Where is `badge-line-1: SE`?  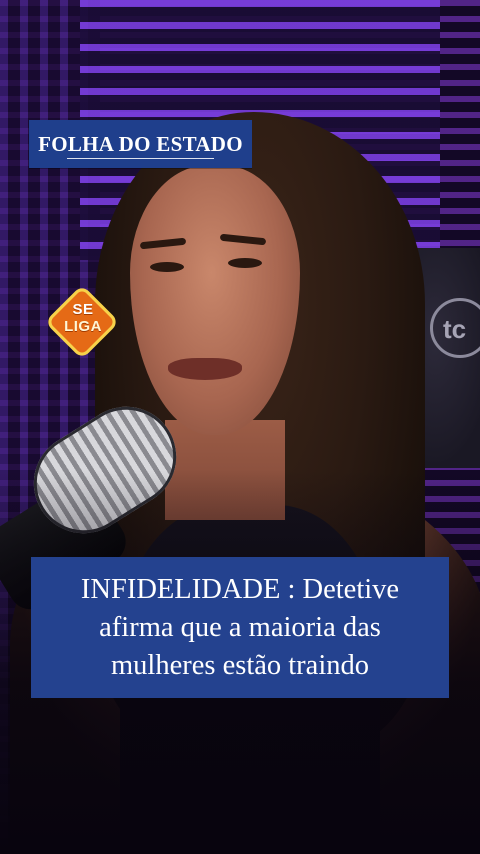 badge-line-1: SE is located at coordinates (83, 309).